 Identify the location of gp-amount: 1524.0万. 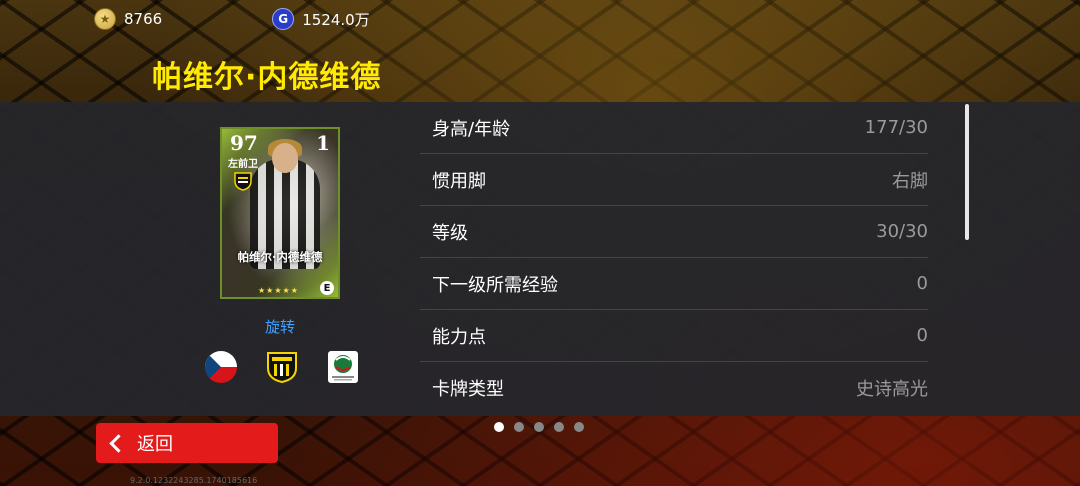
(336, 19).